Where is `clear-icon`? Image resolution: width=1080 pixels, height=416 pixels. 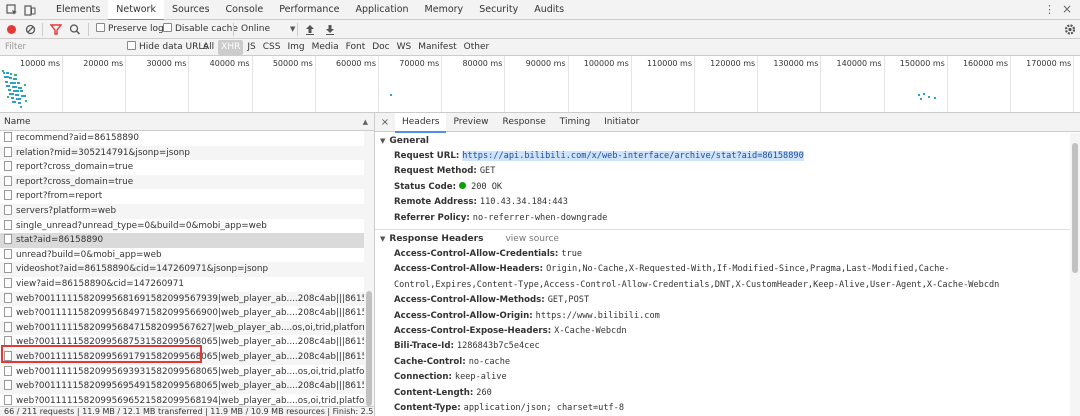 clear-icon is located at coordinates (30, 29).